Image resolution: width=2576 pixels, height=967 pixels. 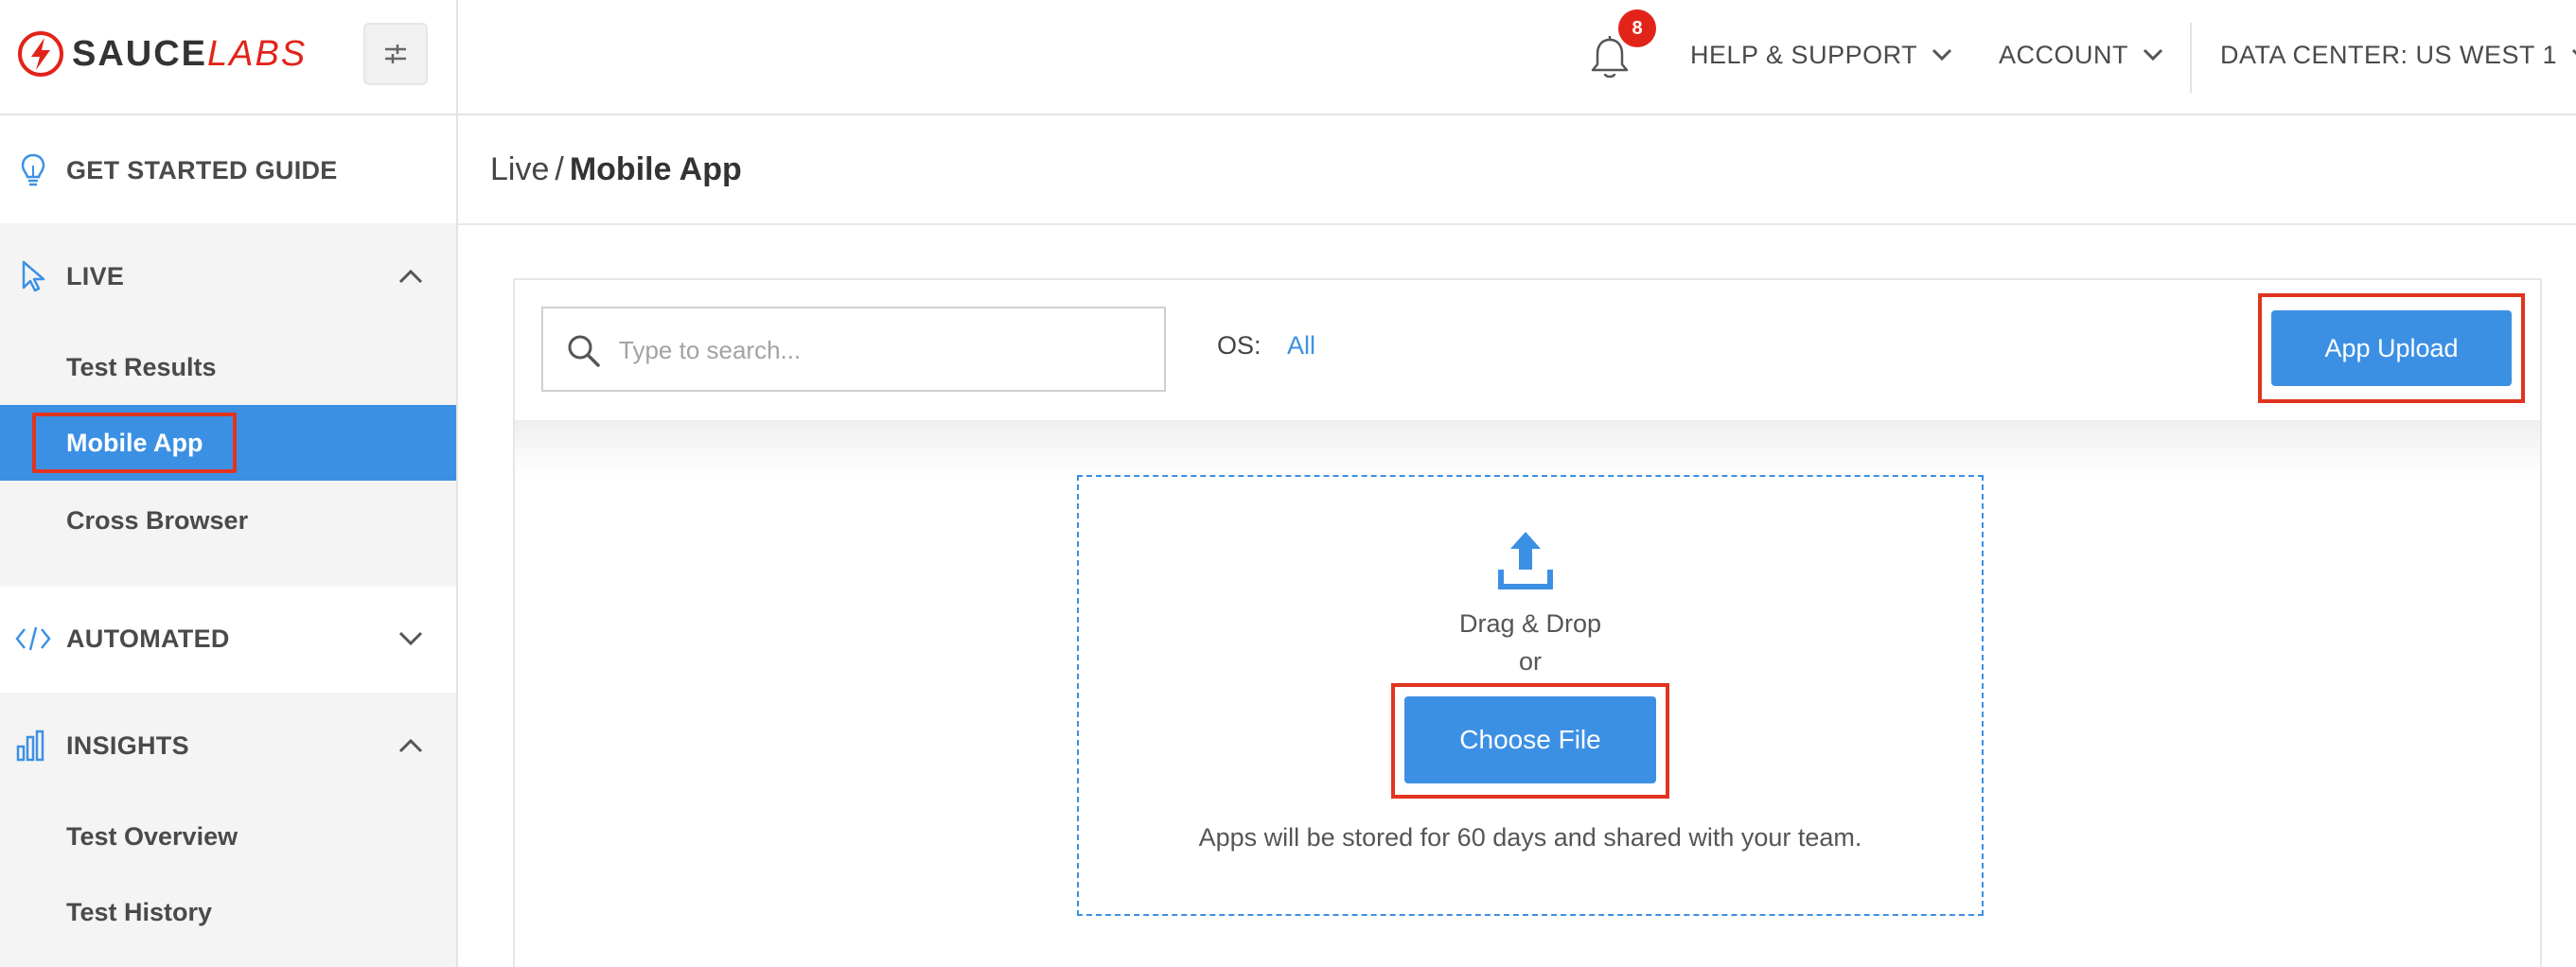 I want to click on sidebar-section-automated: AUTOMATED, so click(x=228, y=639).